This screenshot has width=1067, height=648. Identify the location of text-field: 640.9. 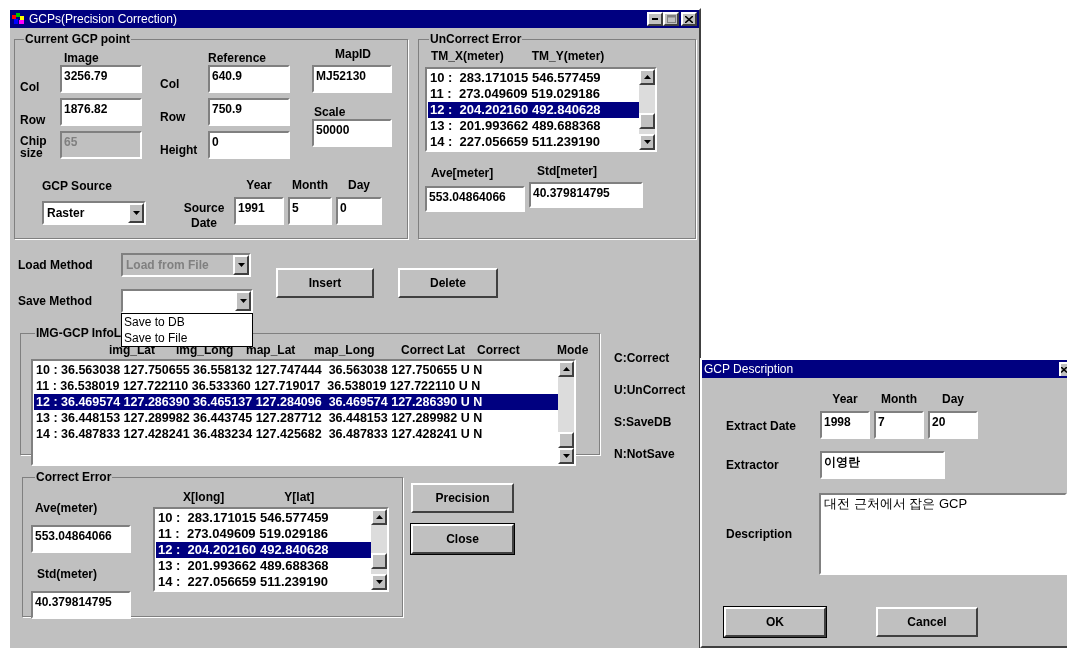
(249, 79).